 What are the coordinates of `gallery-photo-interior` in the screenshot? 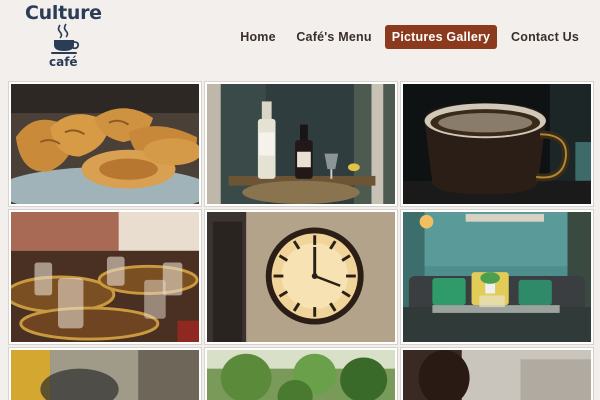 It's located at (105, 374).